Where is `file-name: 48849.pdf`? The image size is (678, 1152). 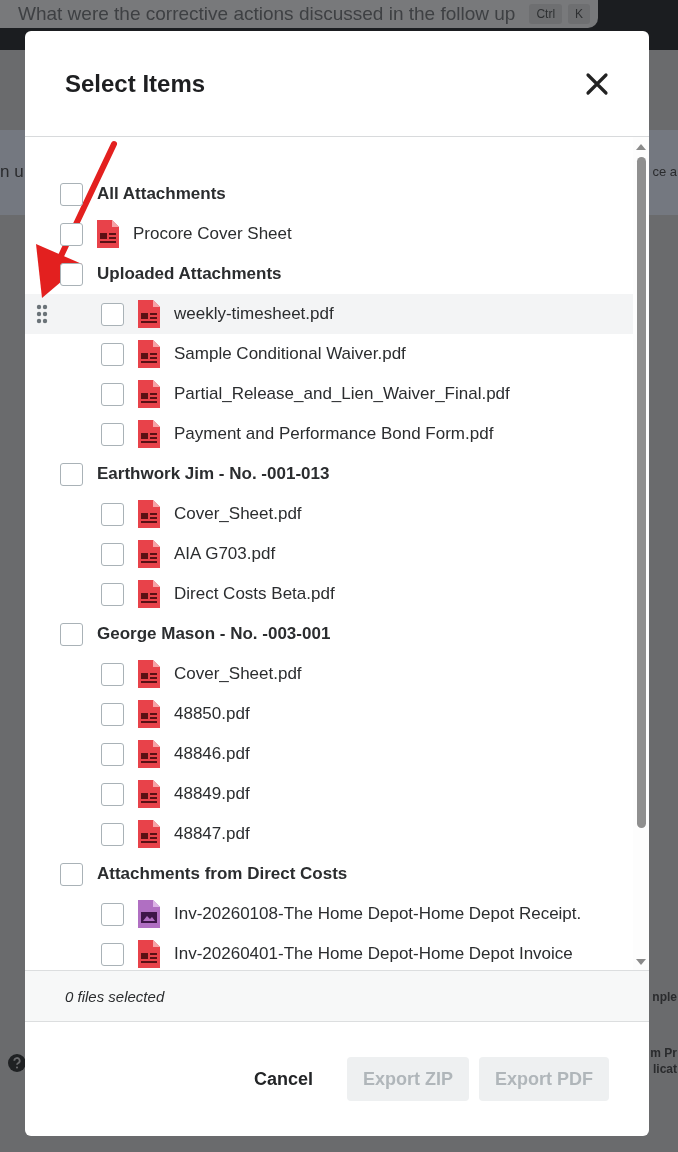 file-name: 48849.pdf is located at coordinates (212, 794).